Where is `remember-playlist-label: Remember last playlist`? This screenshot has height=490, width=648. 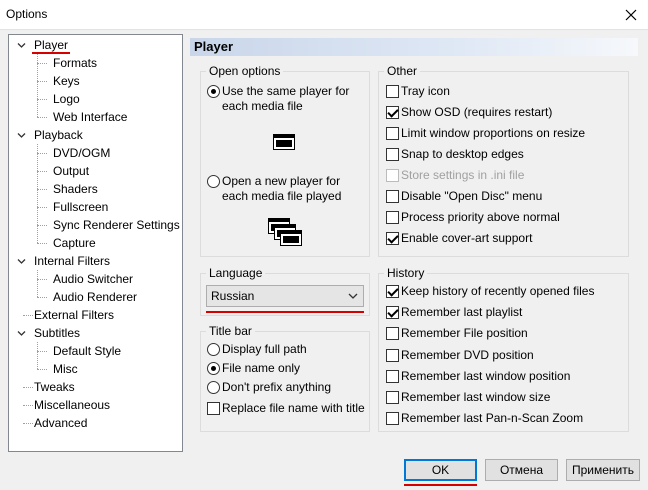 remember-playlist-label: Remember last playlist is located at coordinates (461, 312).